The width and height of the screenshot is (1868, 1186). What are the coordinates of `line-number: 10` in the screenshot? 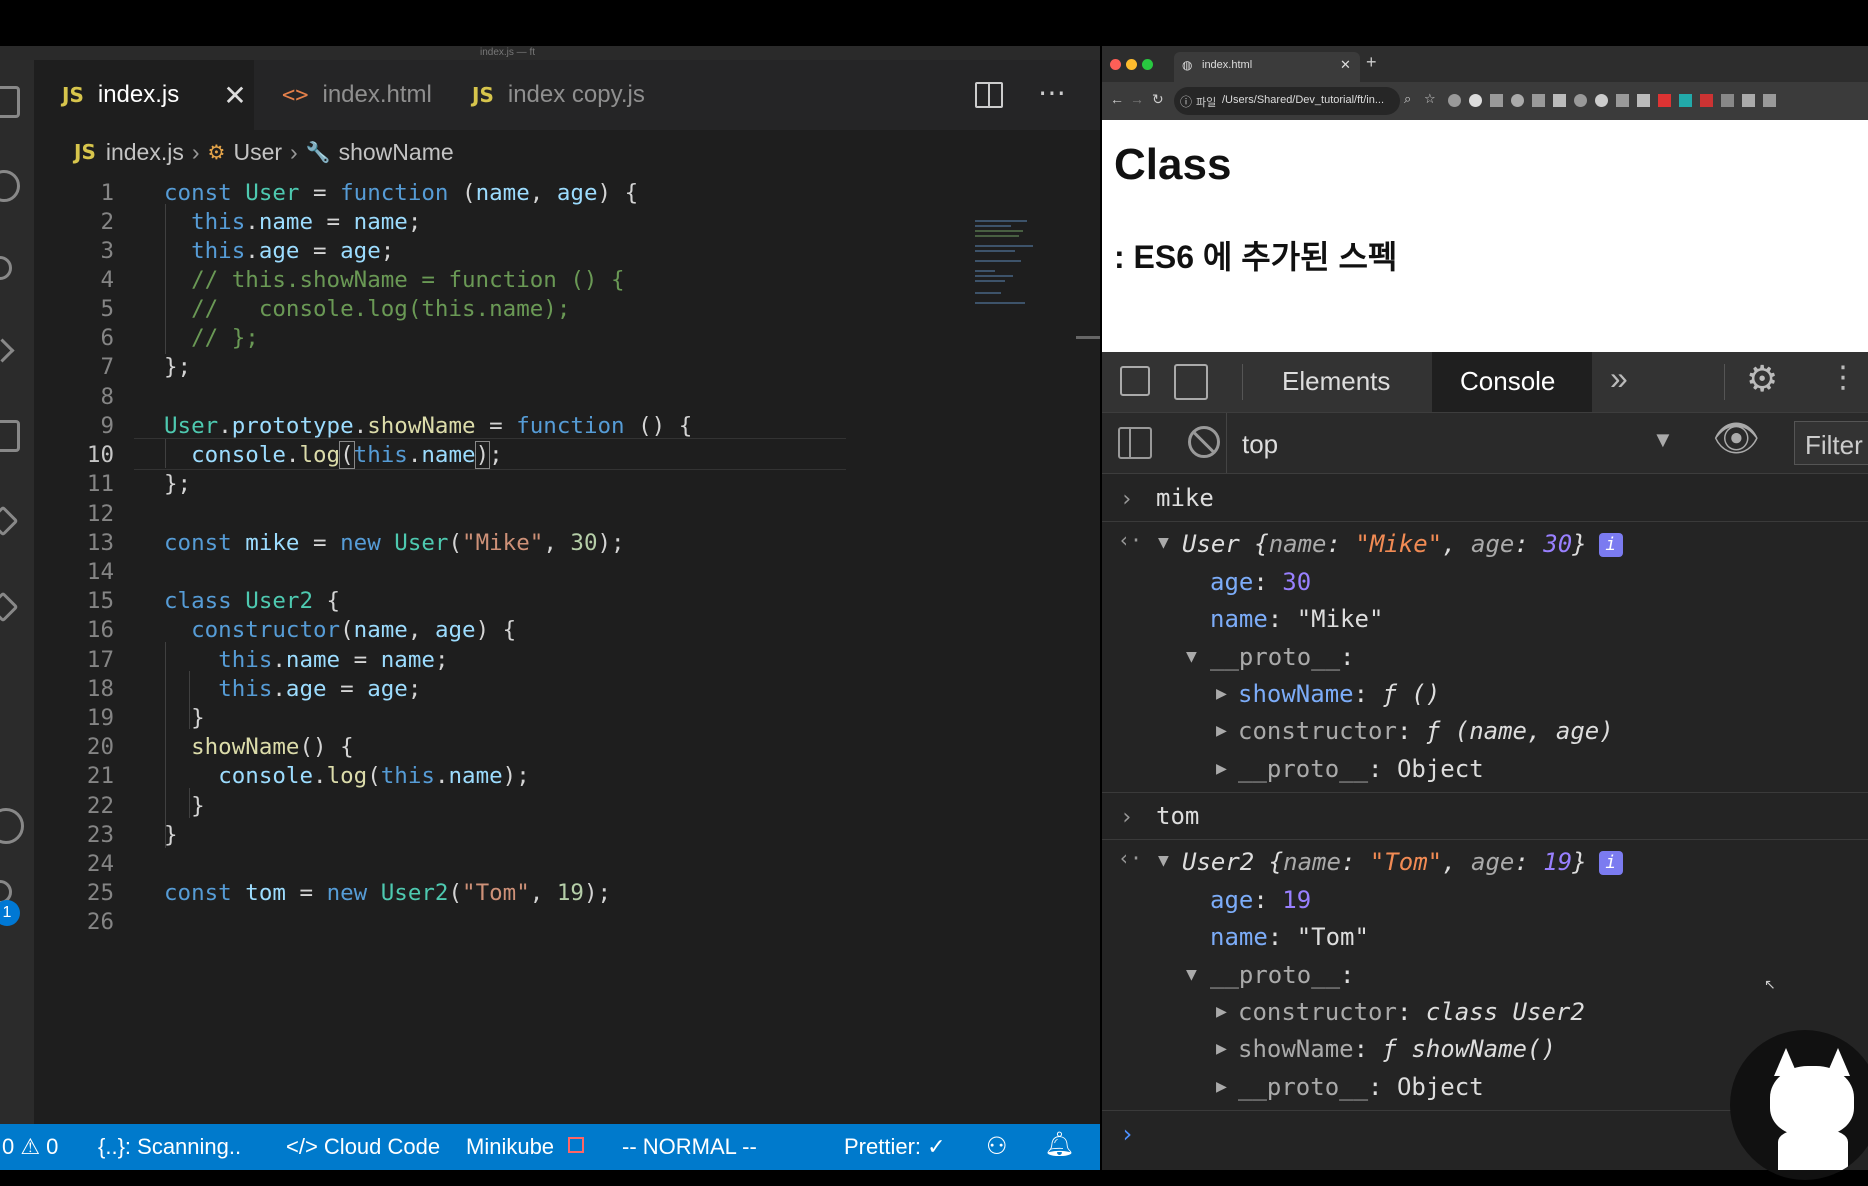 It's located at (100, 455).